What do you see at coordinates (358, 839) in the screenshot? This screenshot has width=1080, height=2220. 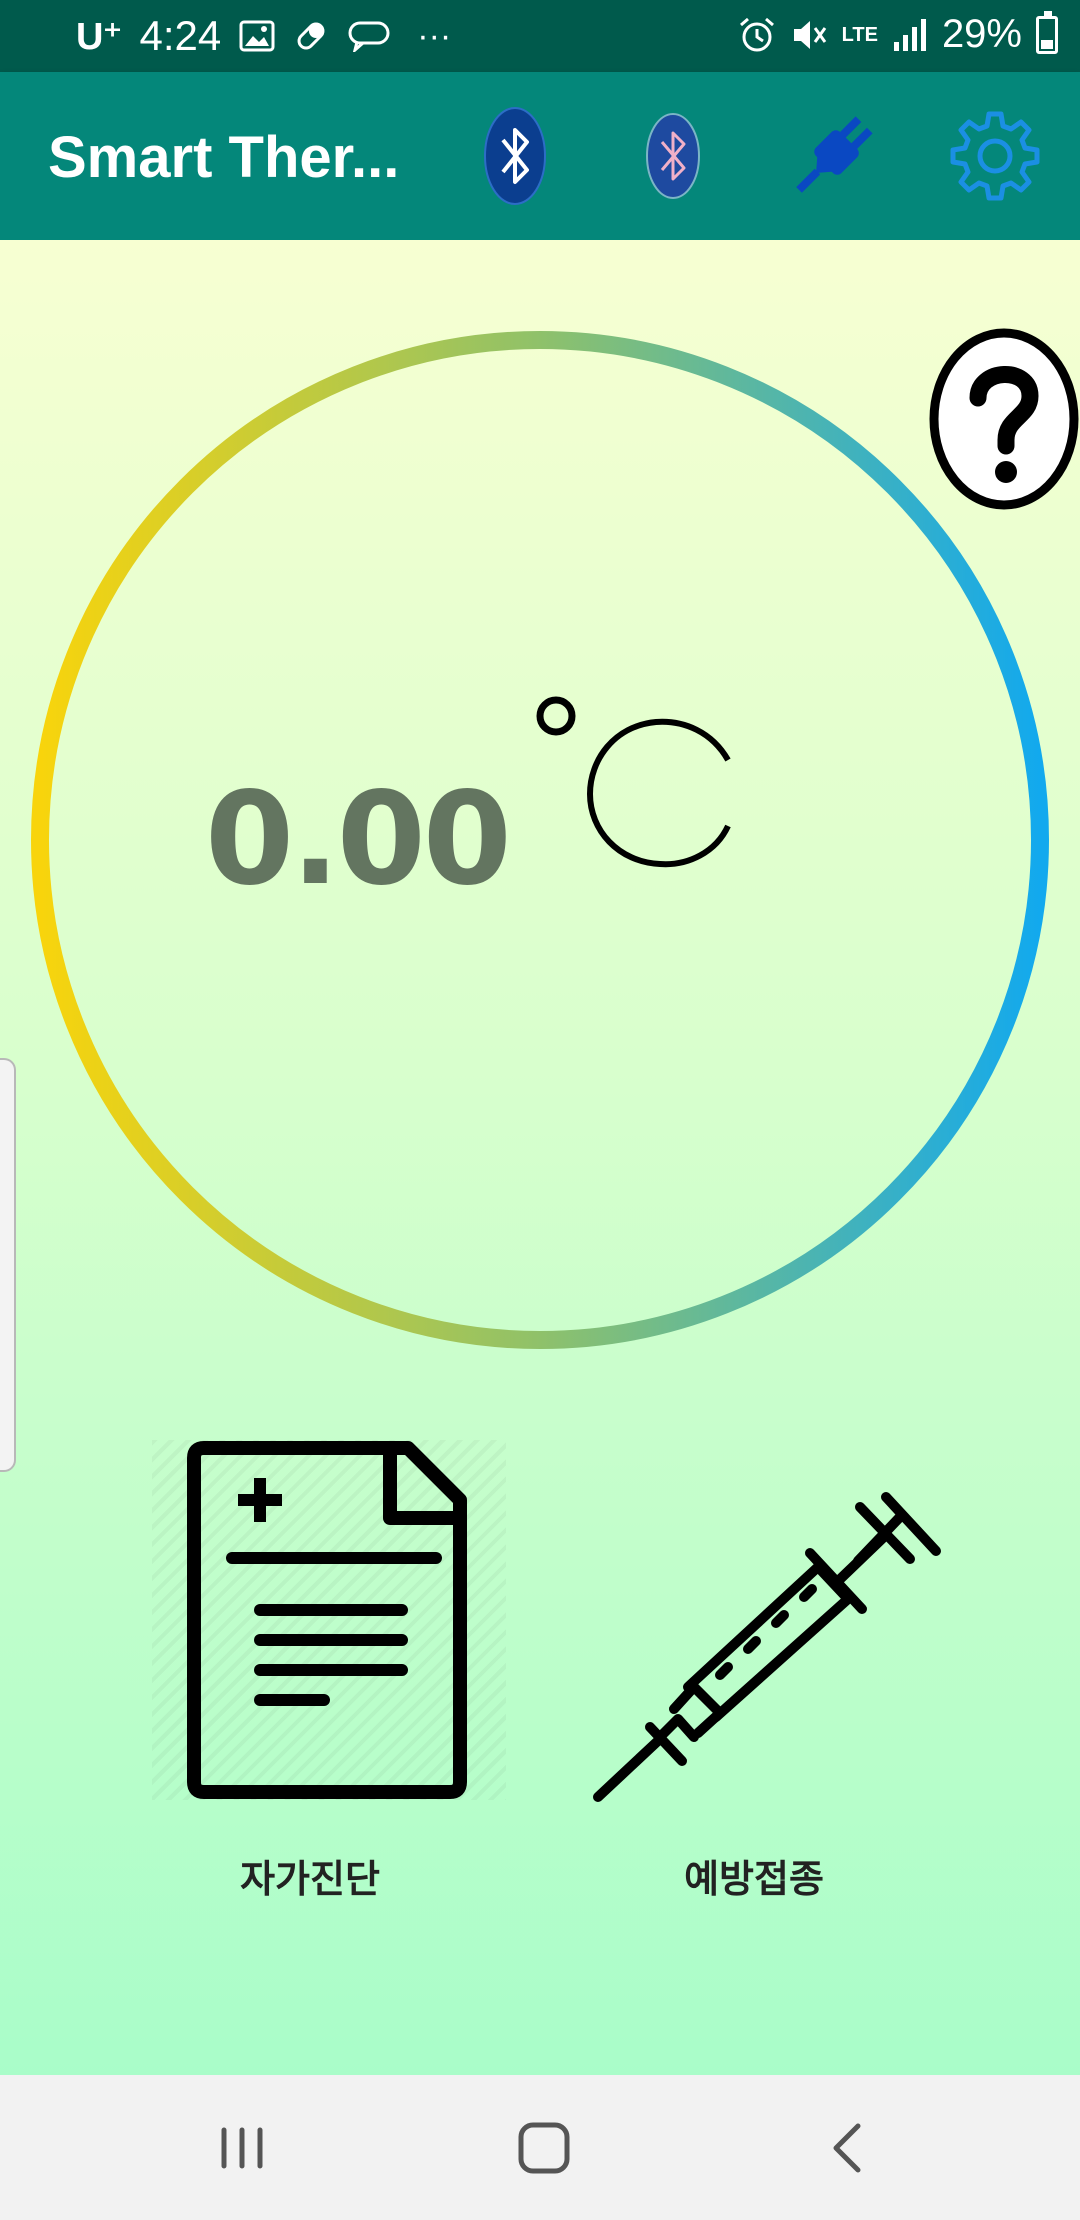 I see `temperature-value: 0.00` at bounding box center [358, 839].